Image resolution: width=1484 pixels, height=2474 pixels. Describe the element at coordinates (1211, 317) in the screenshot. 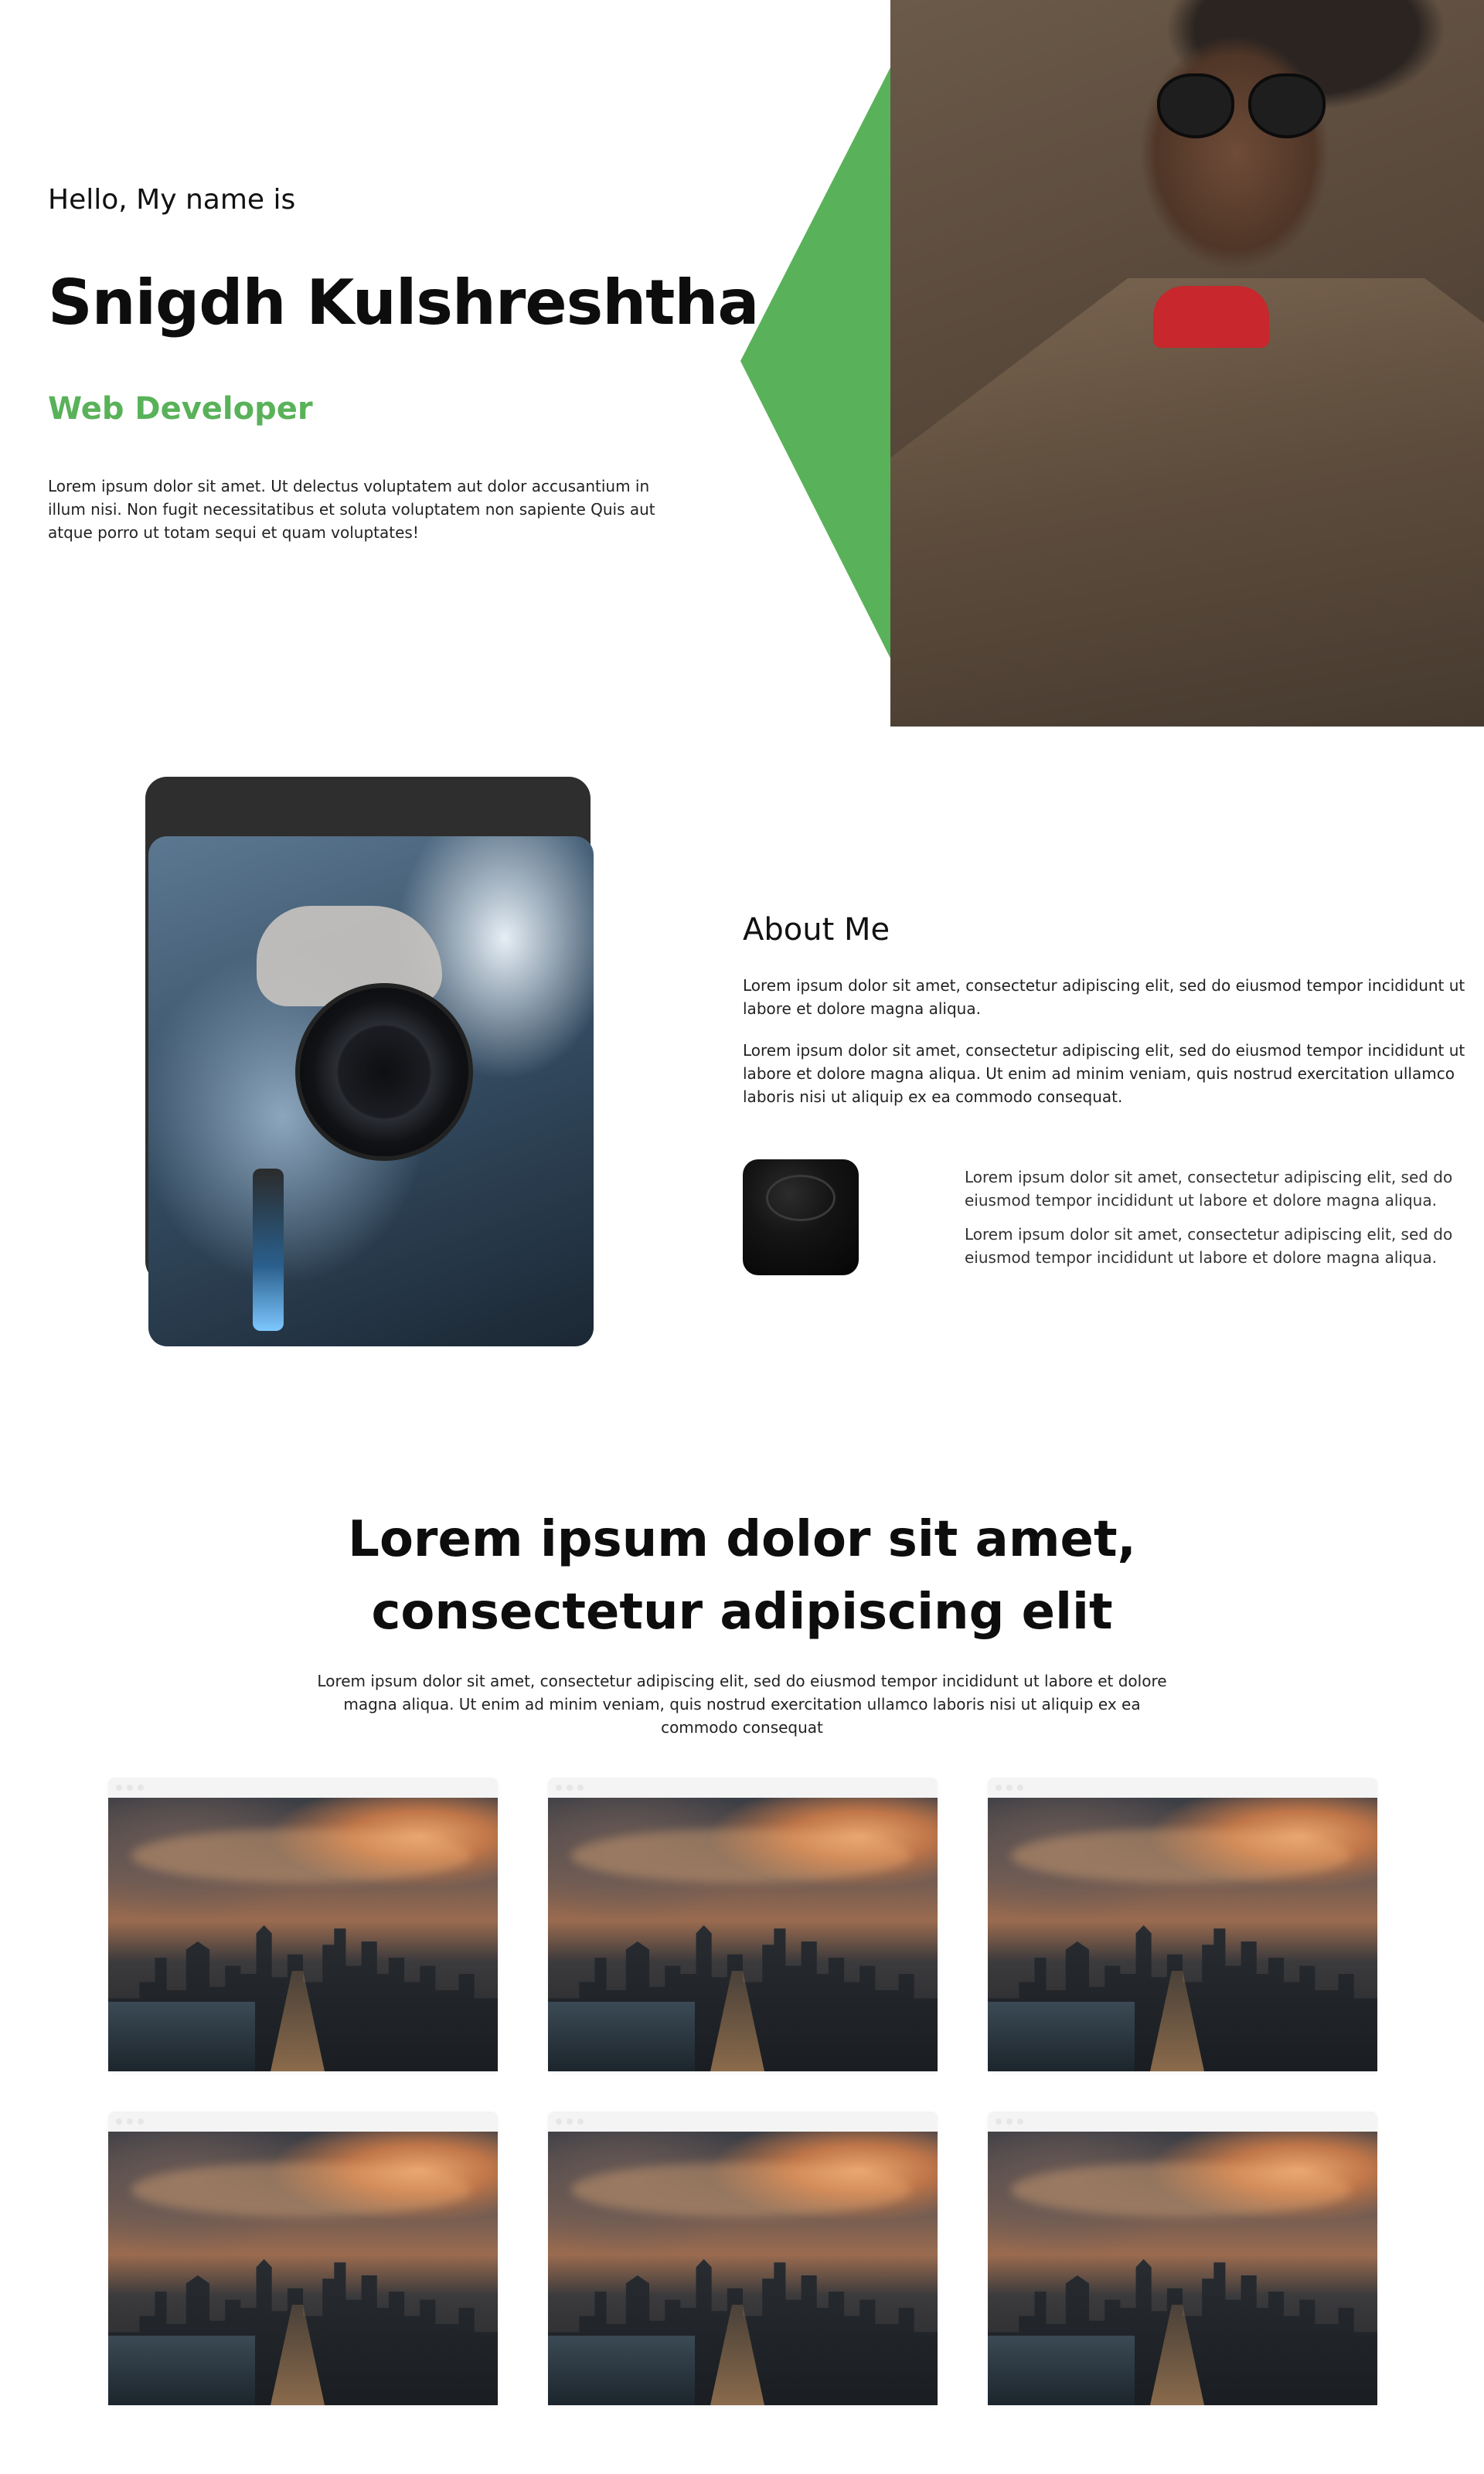

I see `portrait-collar` at that location.